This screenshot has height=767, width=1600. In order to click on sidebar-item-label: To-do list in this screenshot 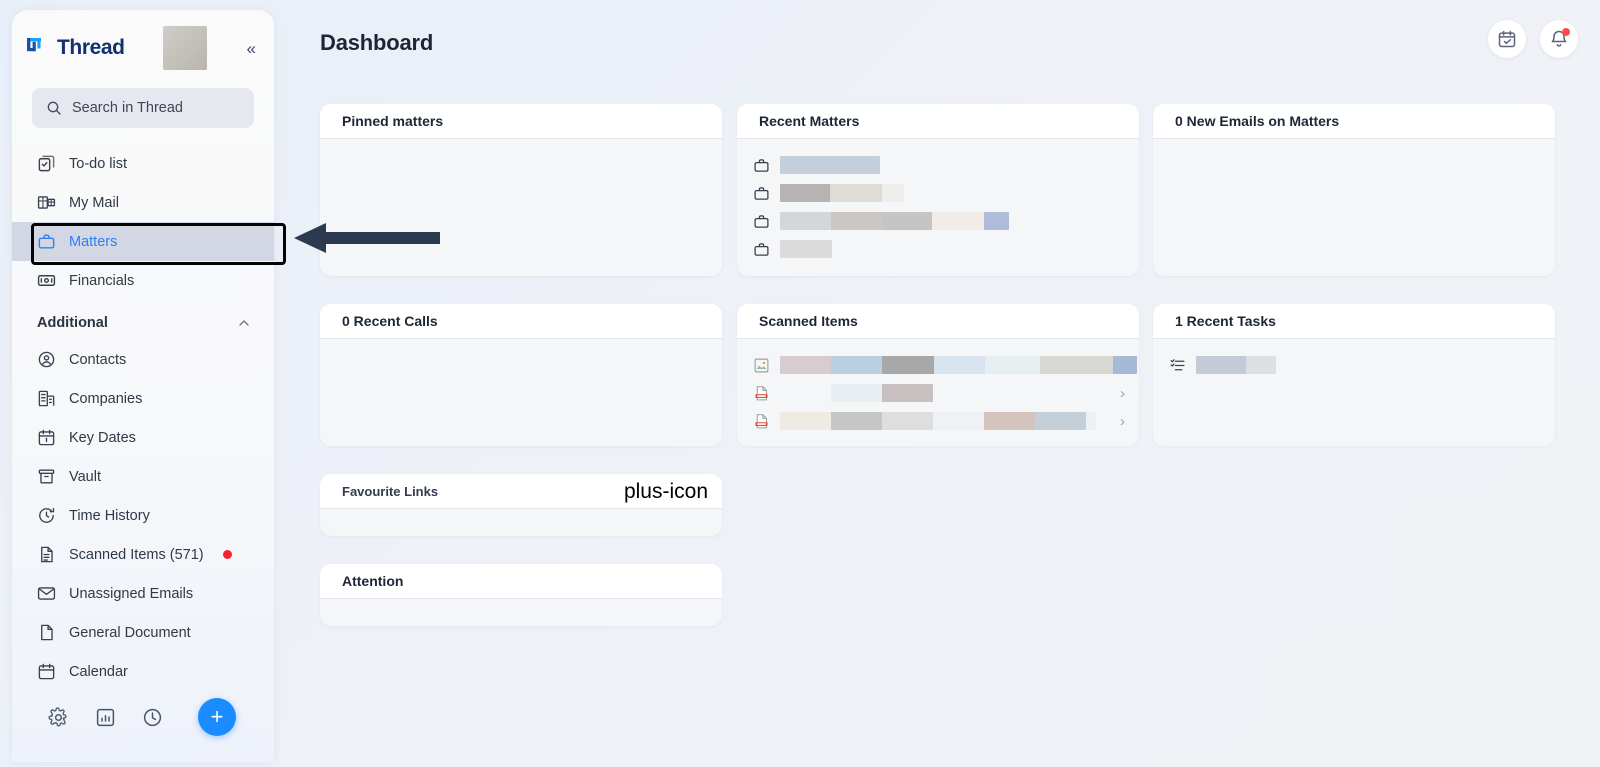, I will do `click(98, 163)`.